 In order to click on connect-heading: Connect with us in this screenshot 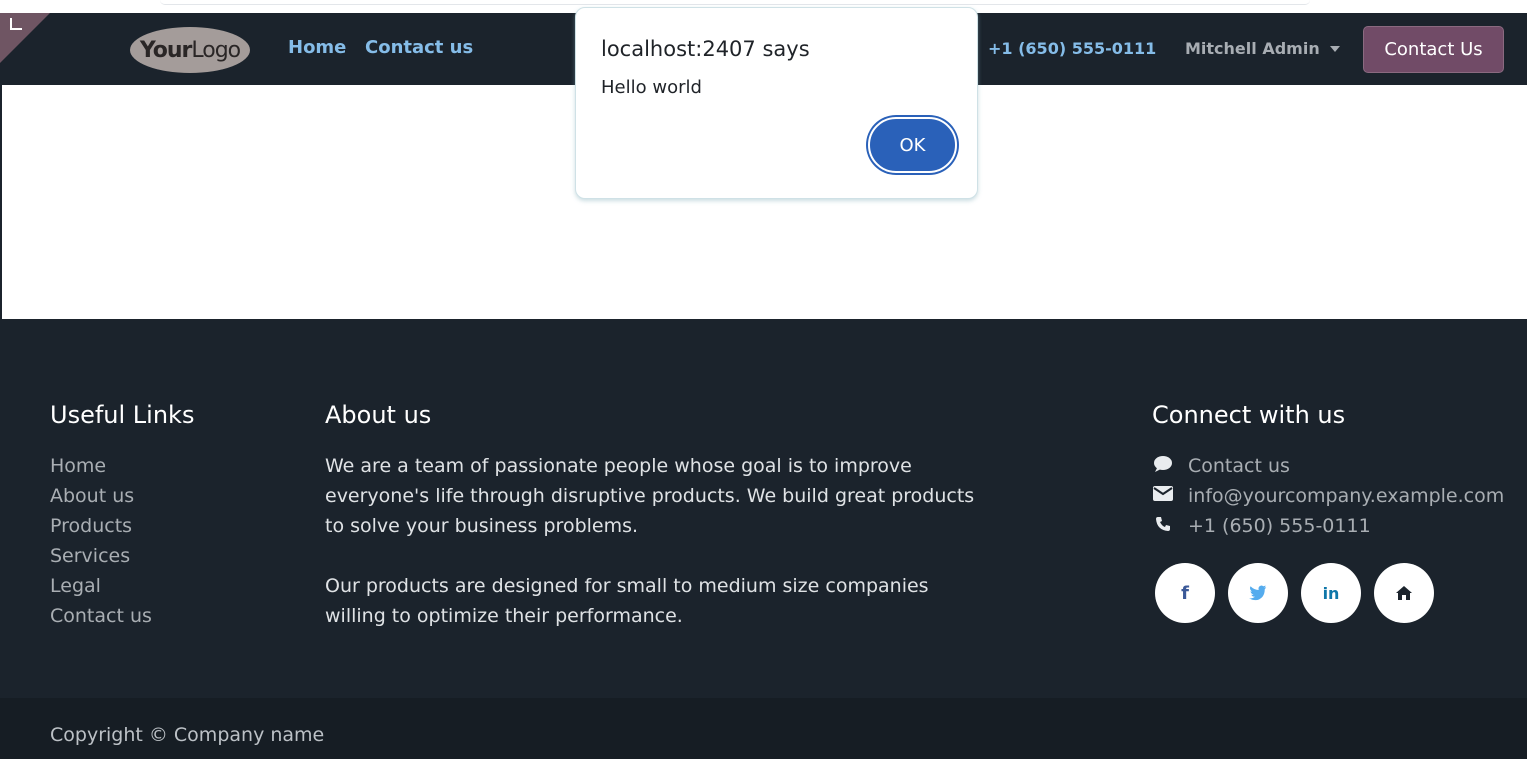, I will do `click(1249, 415)`.